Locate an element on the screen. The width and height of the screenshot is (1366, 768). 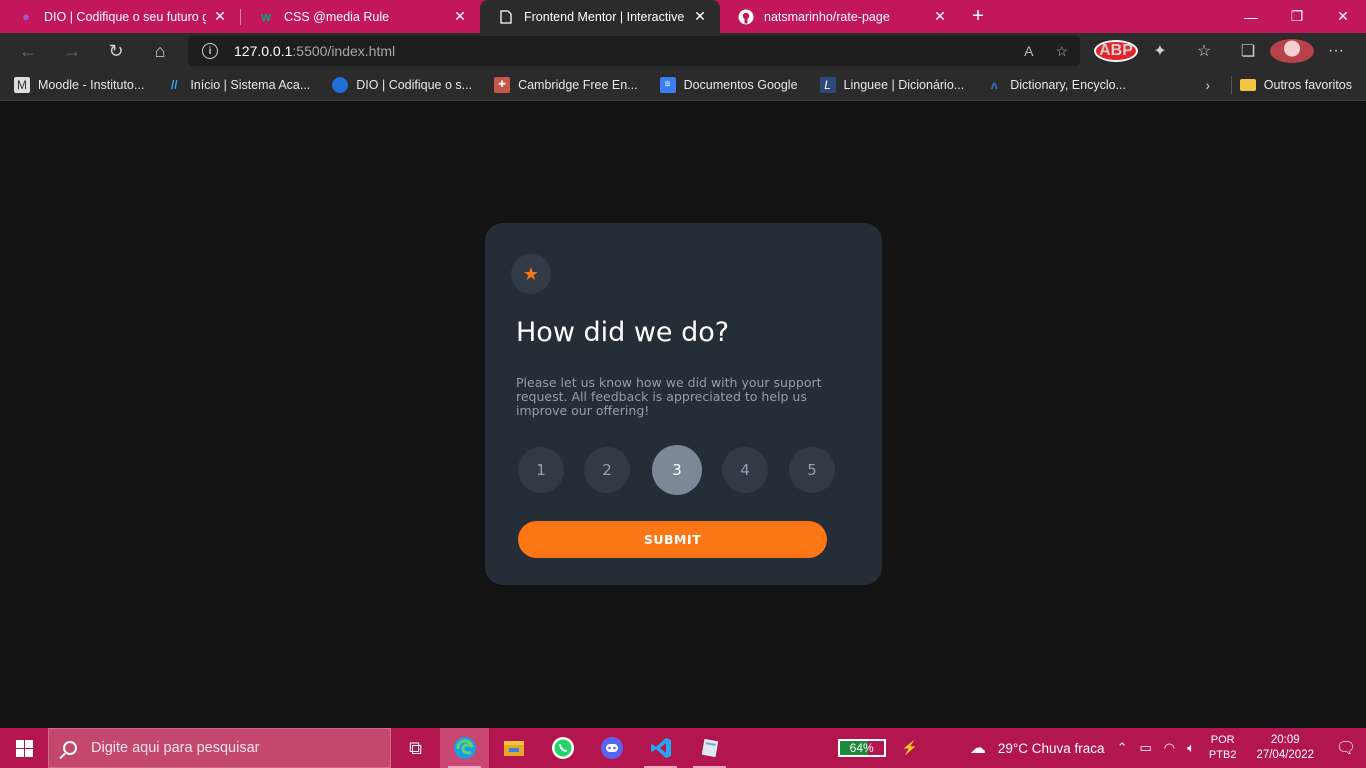
rating-button-2: 2 is located at coordinates (607, 470).